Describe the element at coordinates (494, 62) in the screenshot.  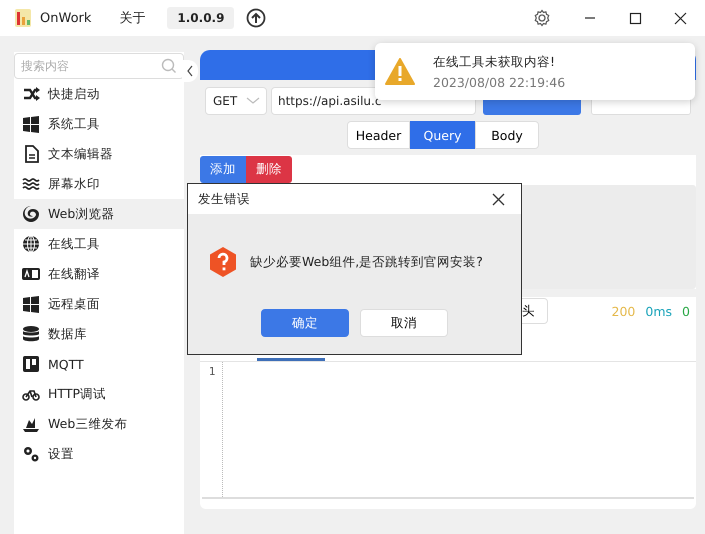
I see `notification-title: 在线工具未获取内容!` at that location.